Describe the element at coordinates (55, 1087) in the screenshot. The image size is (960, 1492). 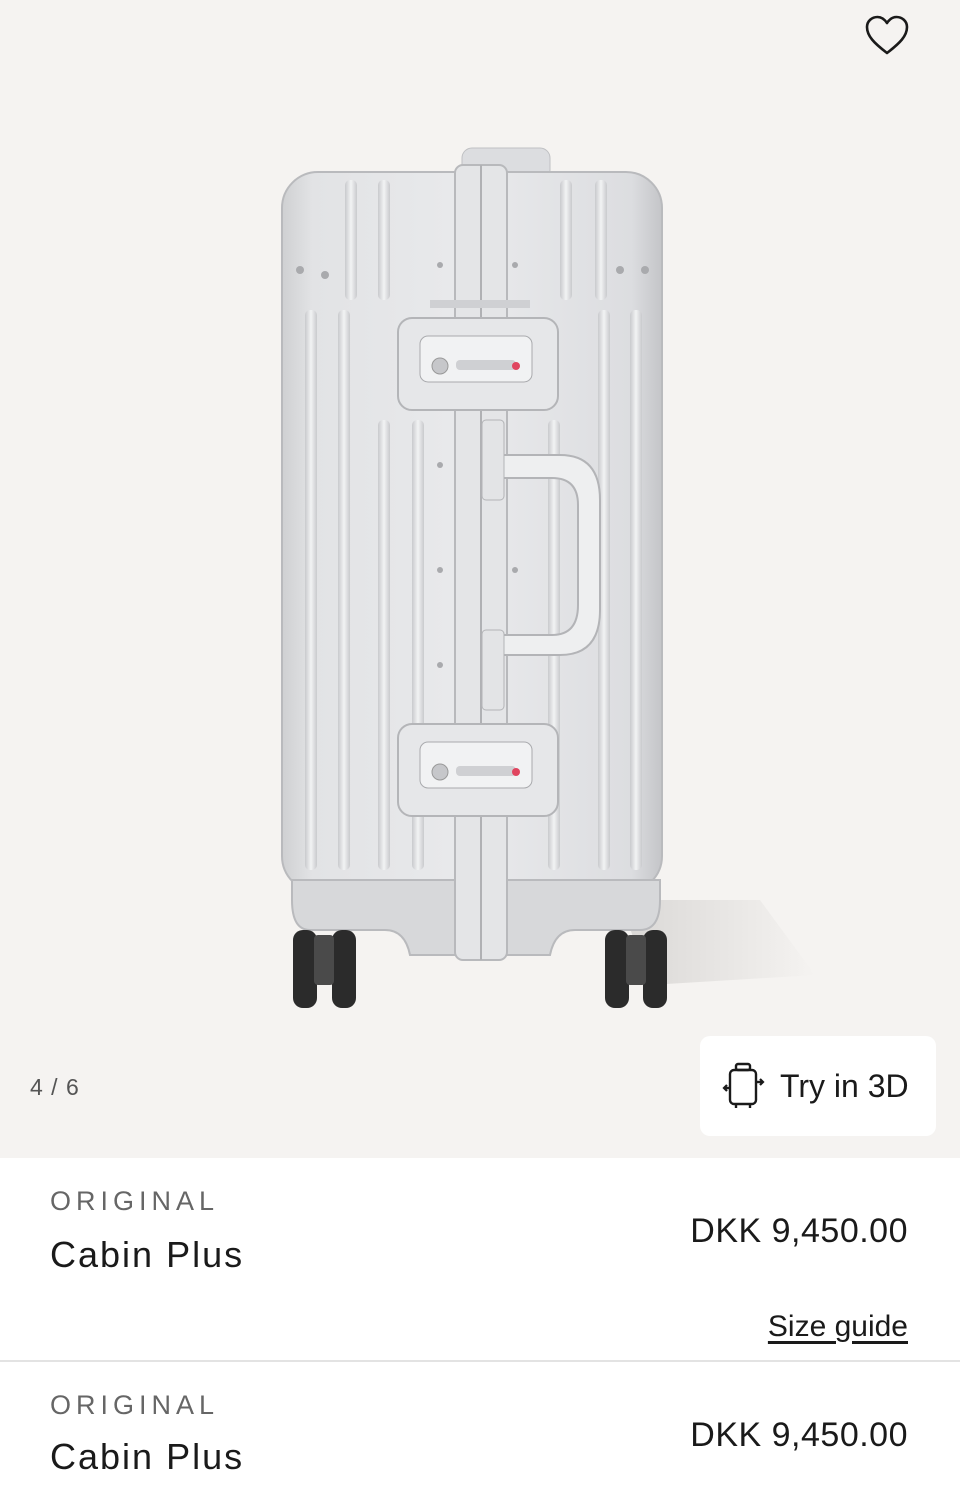
I see `image-counter: 4 / 6` at that location.